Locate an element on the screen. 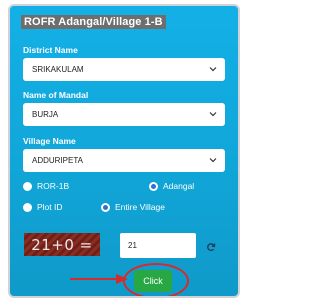 The height and width of the screenshot is (300, 320). scope-group: Plot ID Entire Village is located at coordinates (128, 209).